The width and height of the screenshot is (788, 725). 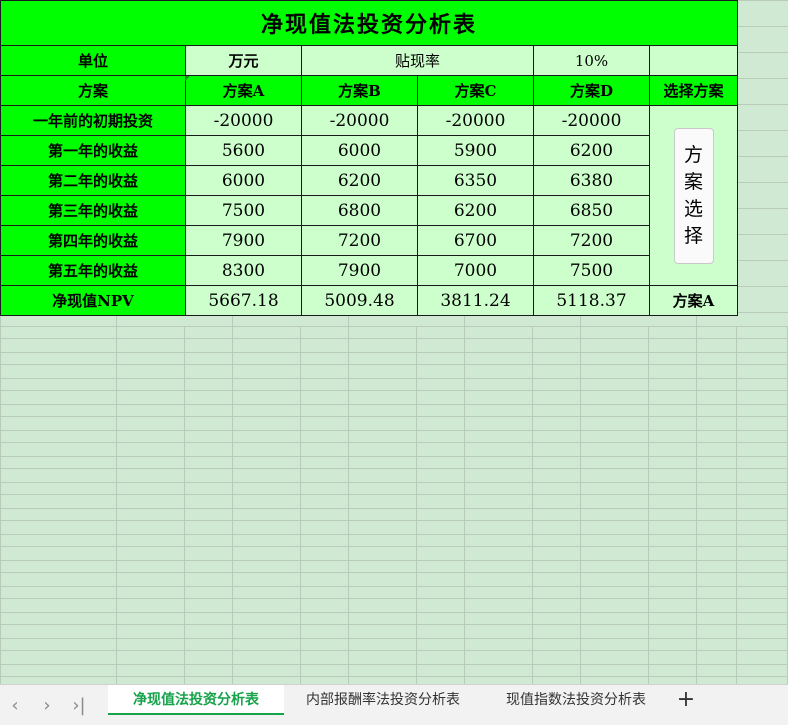 What do you see at coordinates (243, 150) in the screenshot?
I see `value-cell: 5600` at bounding box center [243, 150].